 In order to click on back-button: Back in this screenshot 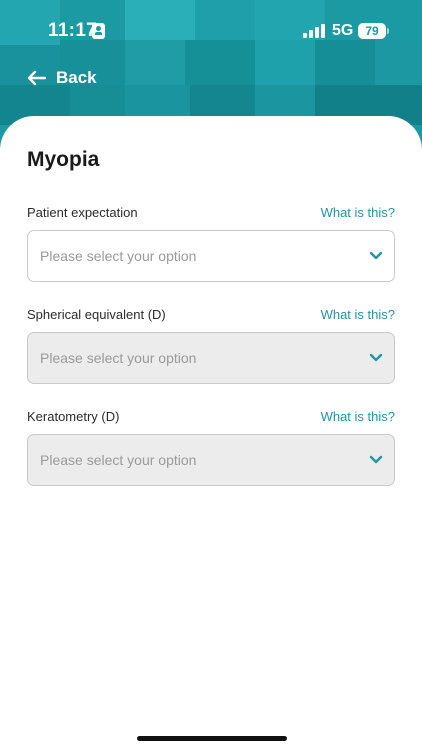, I will do `click(61, 78)`.